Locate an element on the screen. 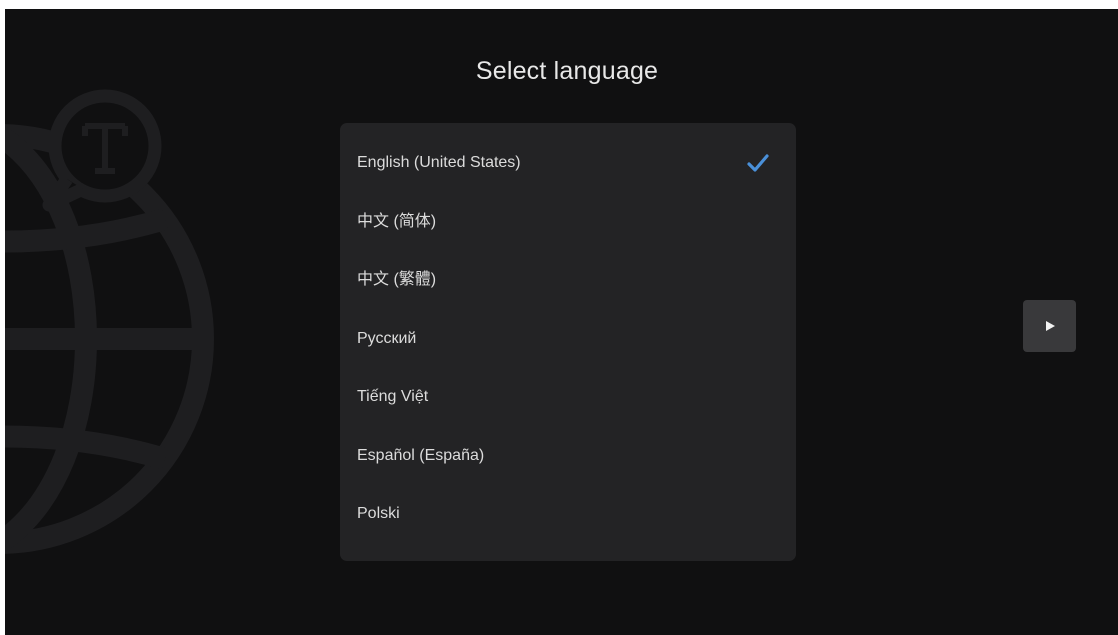  language-option-russian: Русский is located at coordinates (568, 339).